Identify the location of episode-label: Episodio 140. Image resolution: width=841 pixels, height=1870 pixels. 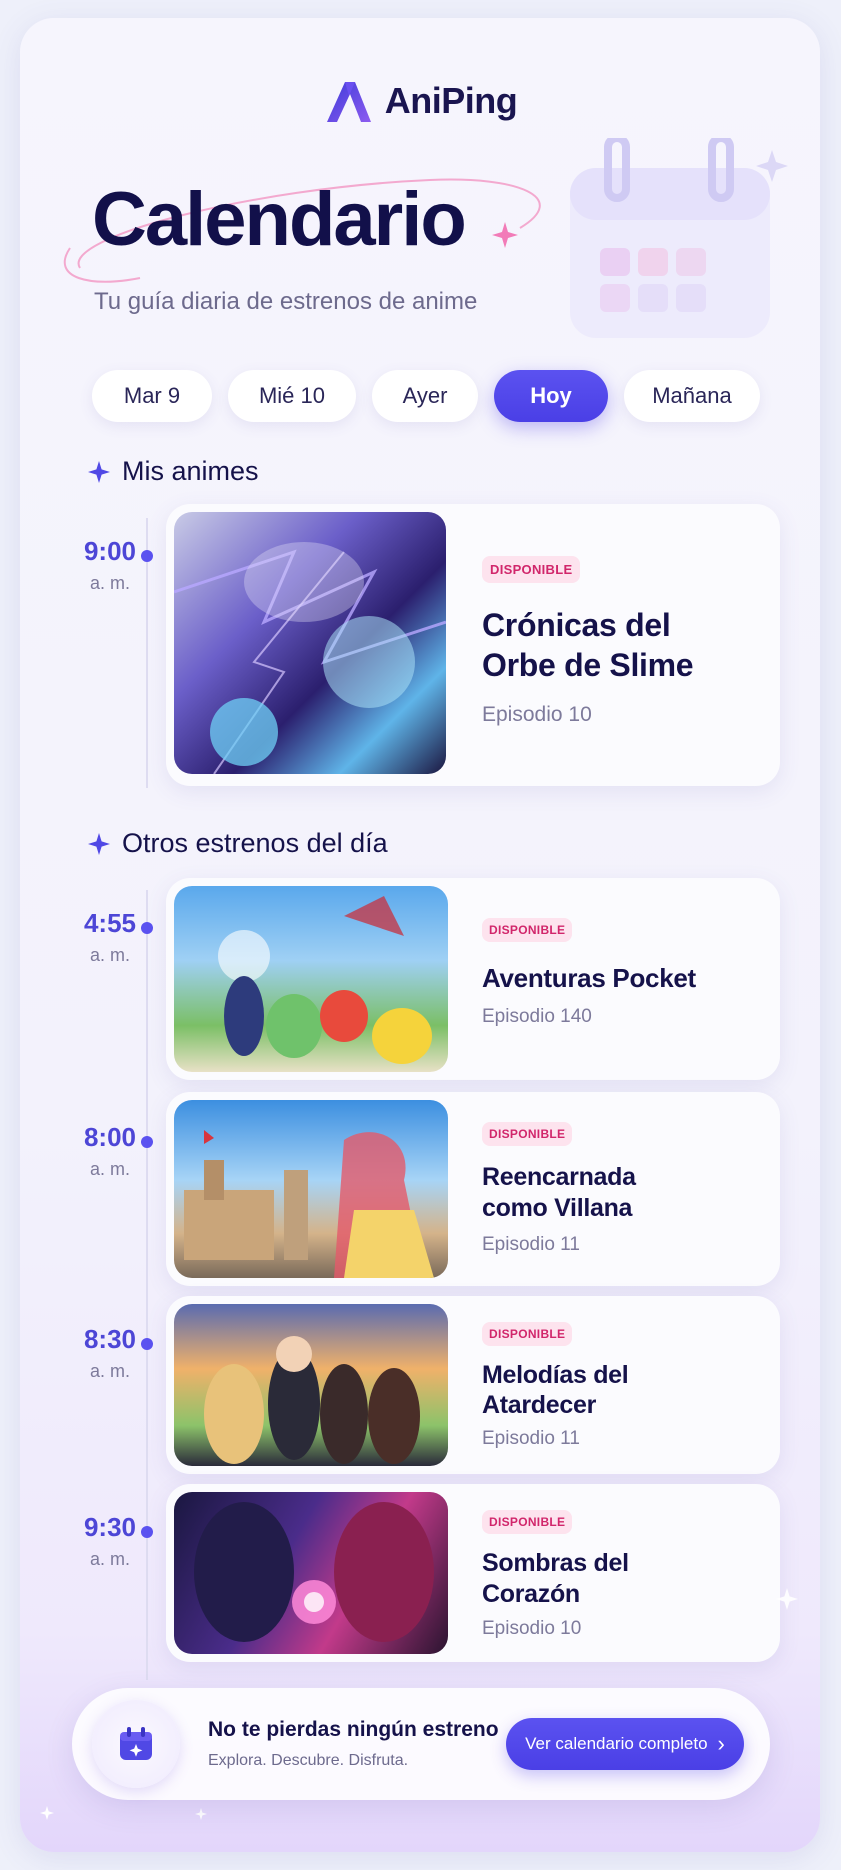
(537, 1016).